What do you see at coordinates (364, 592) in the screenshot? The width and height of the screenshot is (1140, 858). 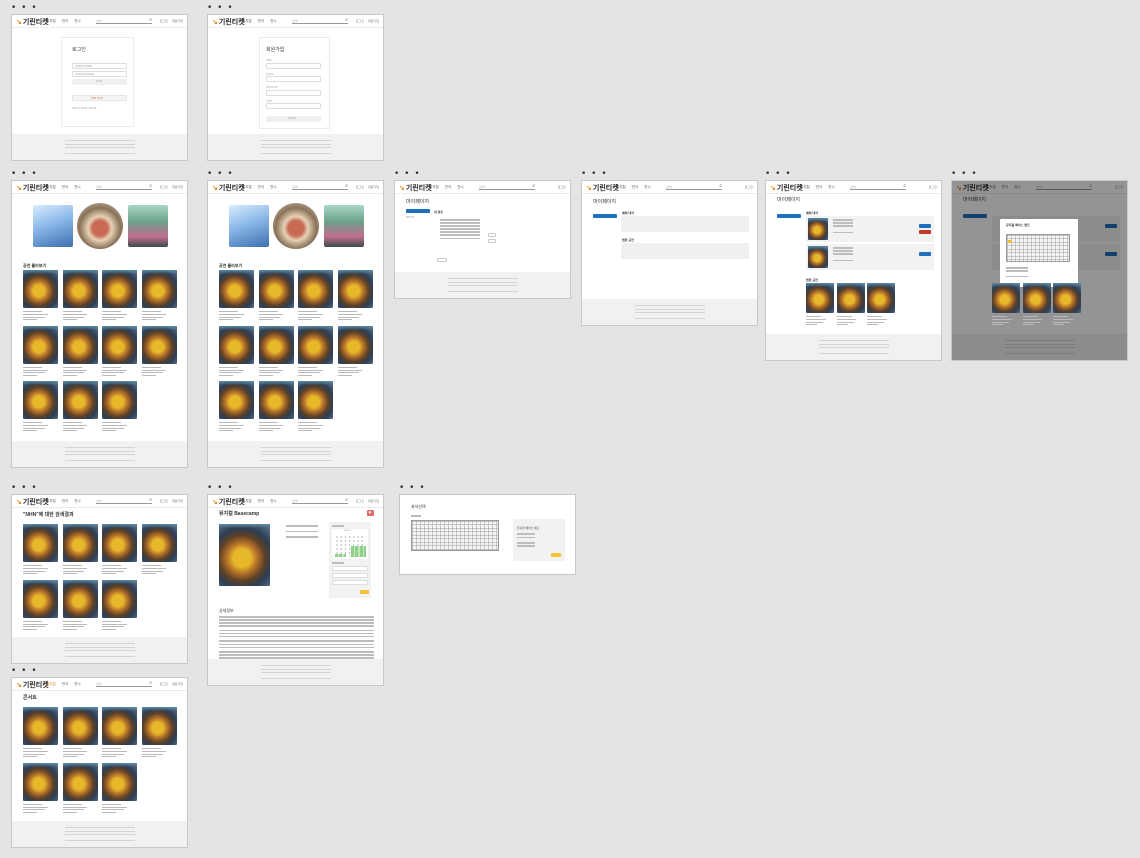 I see `book-button` at bounding box center [364, 592].